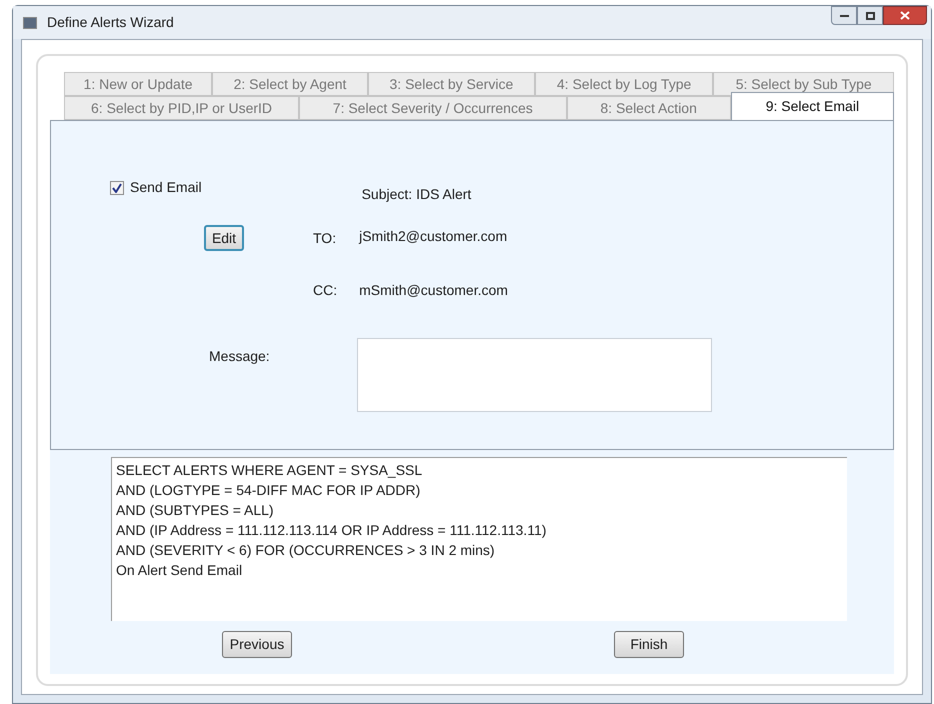 The height and width of the screenshot is (704, 934). Describe the element at coordinates (30, 22) in the screenshot. I see `app-icon` at that location.